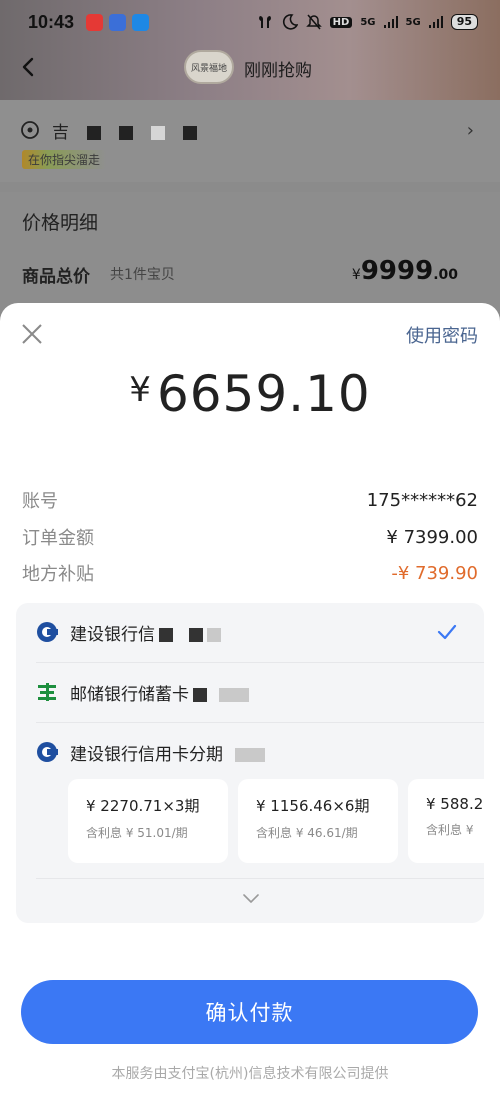  I want to click on address-prefix: 吉, so click(60, 133).